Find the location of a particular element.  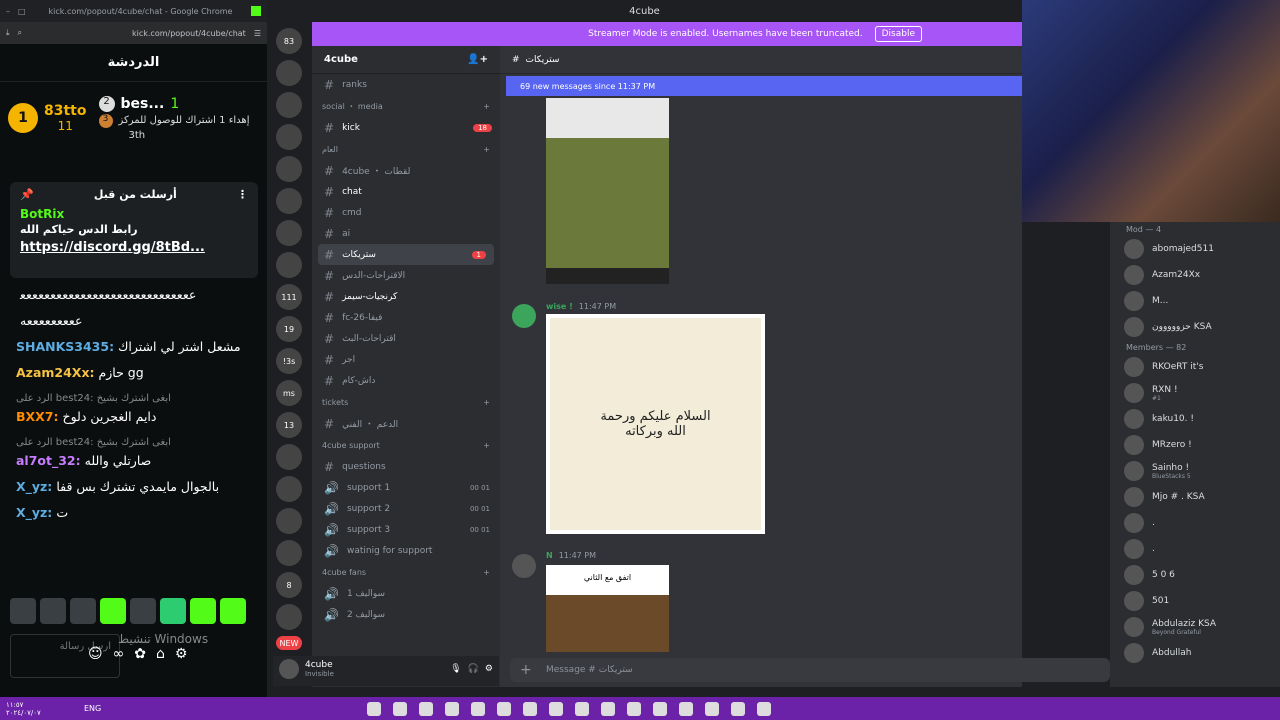

terminal-icon is located at coordinates (504, 708).